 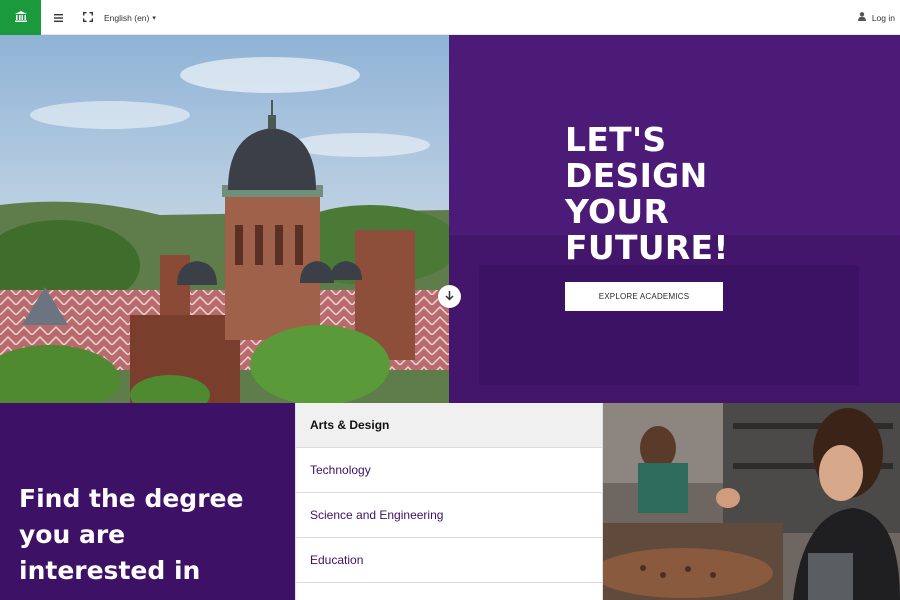 I want to click on degree-heading: Find the degree you are interested in, so click(x=154, y=535).